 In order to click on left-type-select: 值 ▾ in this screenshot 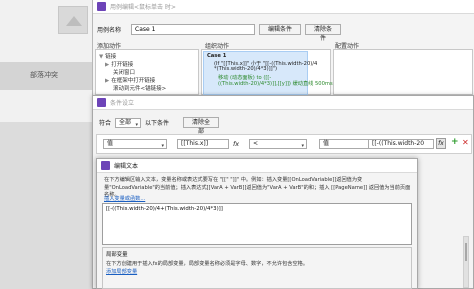, I will do `click(135, 144)`.